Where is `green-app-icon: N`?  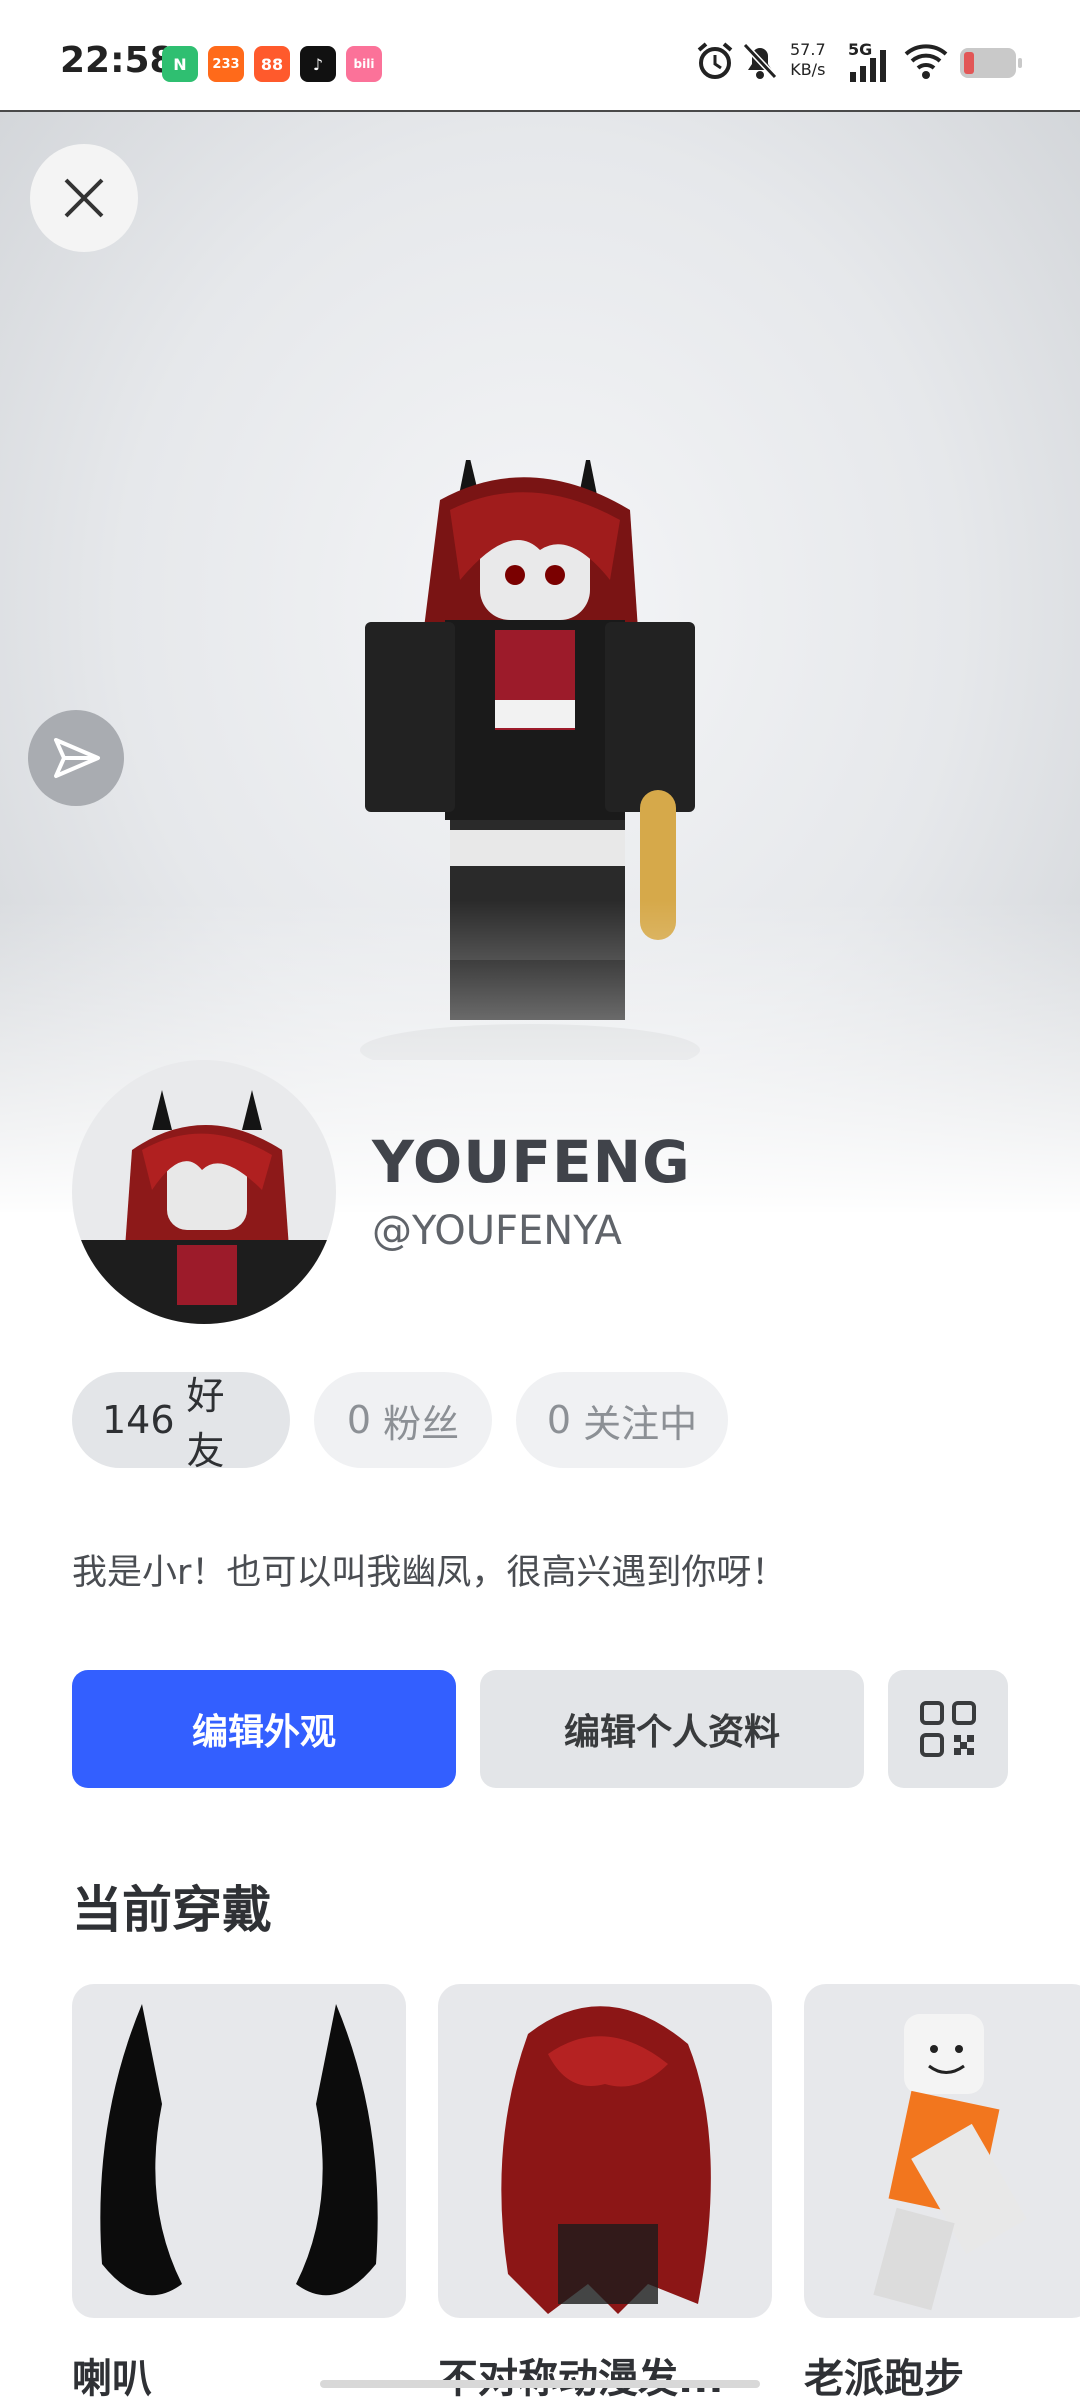
green-app-icon: N is located at coordinates (180, 64).